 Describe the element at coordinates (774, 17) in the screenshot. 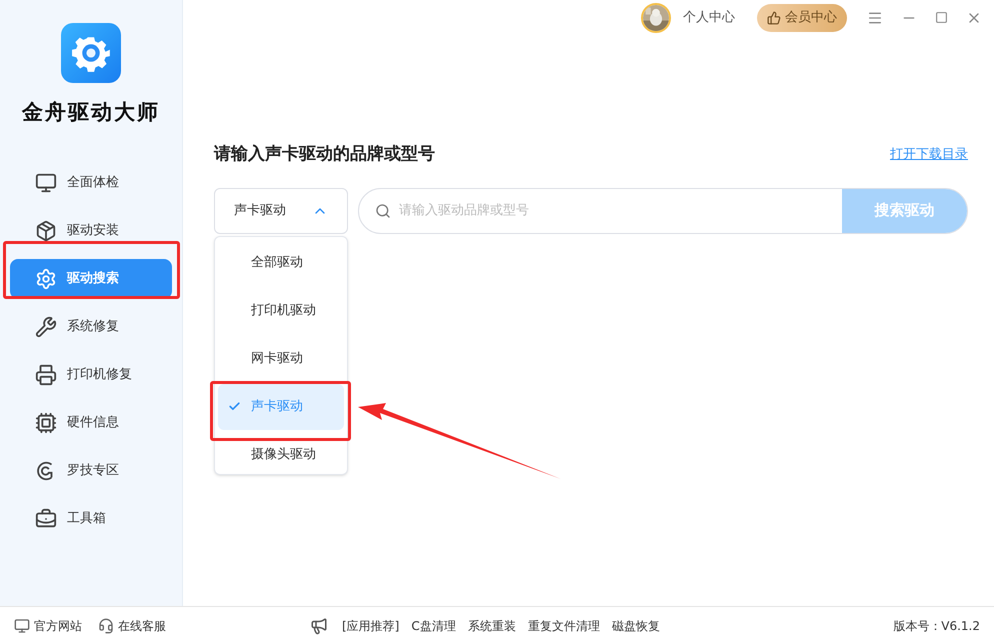

I see `thumbs-up-icon` at that location.